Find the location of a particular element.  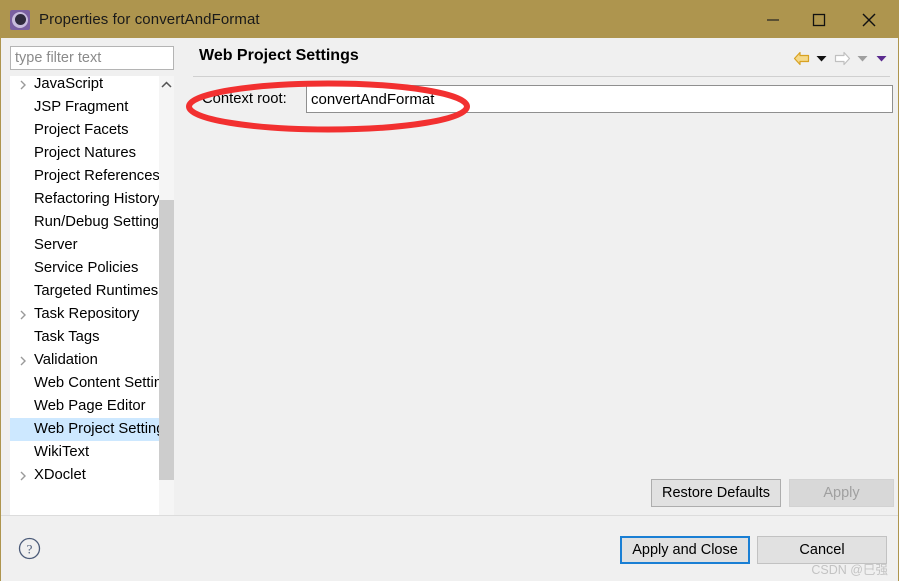

tree-item-label: JavaScript is located at coordinates (69, 84).